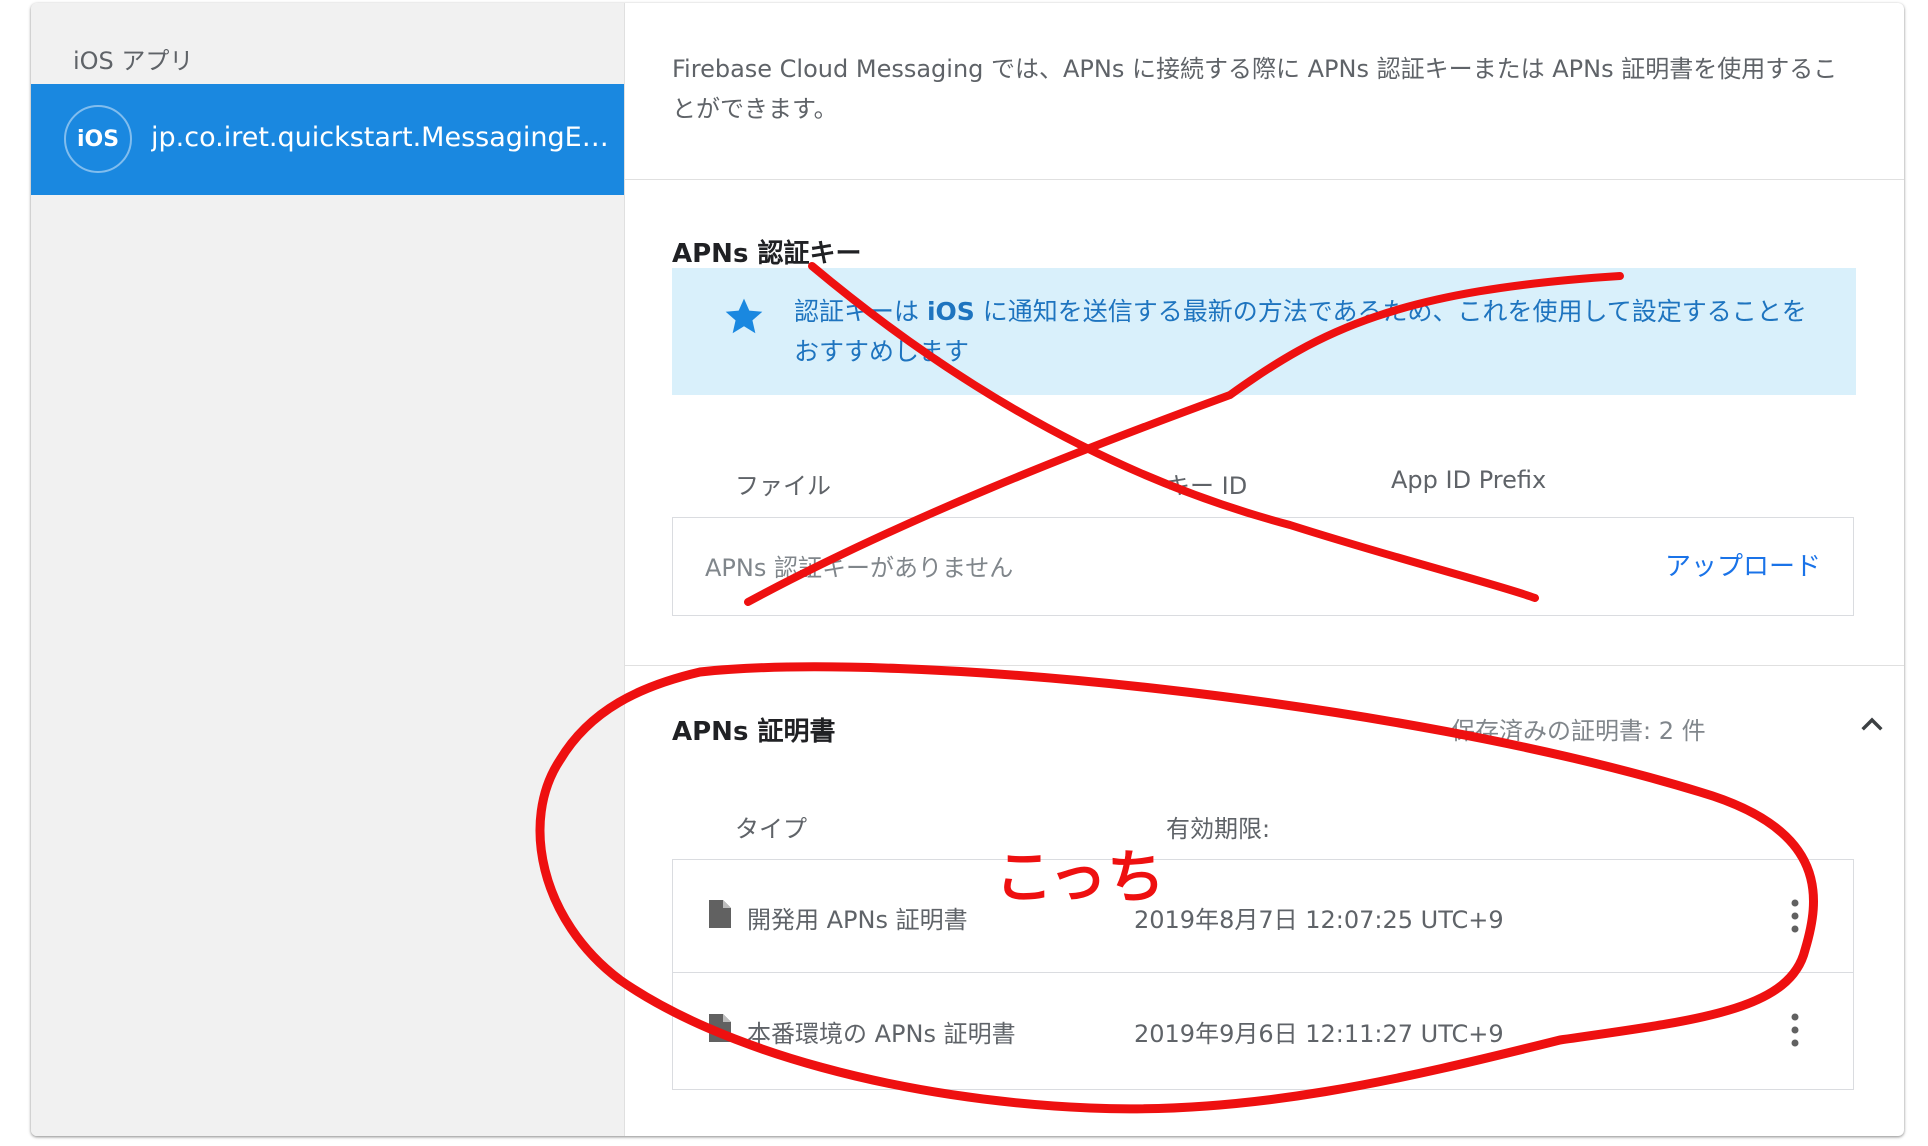  I want to click on column-header-expiry: 有効期限:, so click(1218, 829).